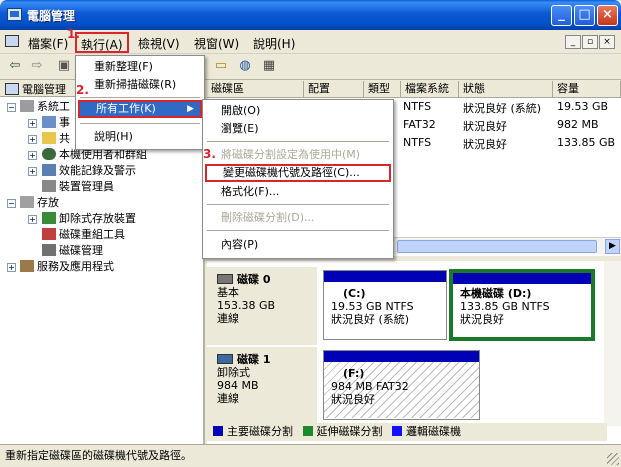 The height and width of the screenshot is (467, 621). Describe the element at coordinates (397, 431) in the screenshot. I see `logical-swatch` at that location.